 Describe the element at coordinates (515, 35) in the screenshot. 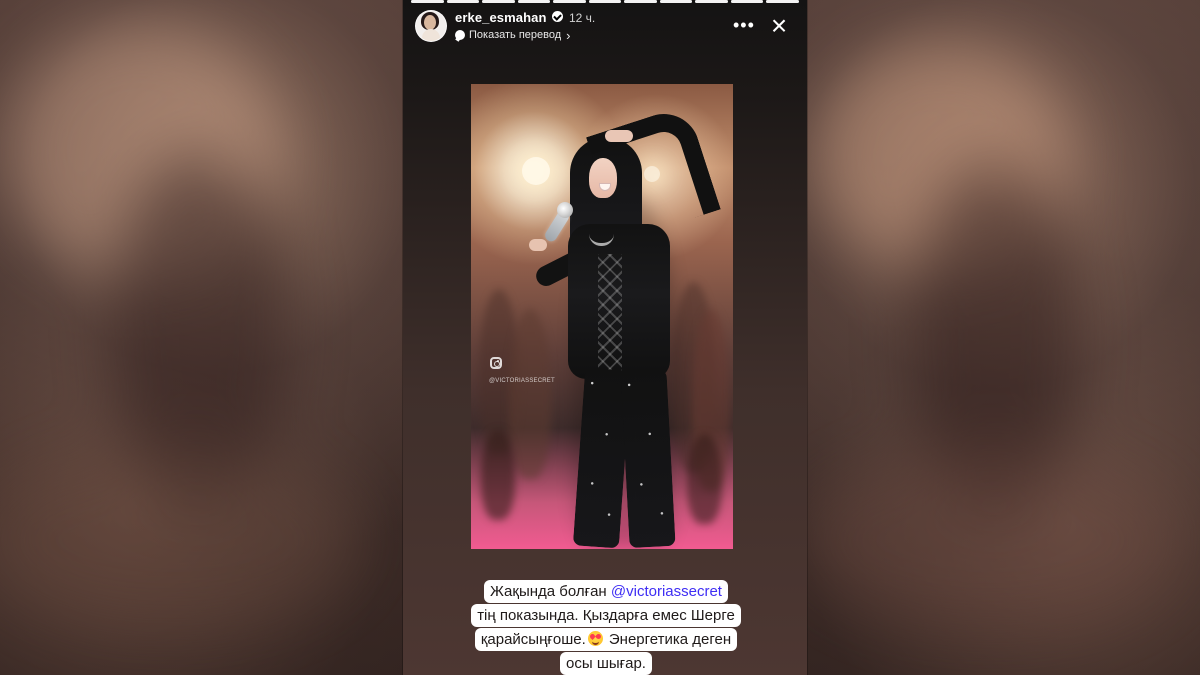

I see `translate-label: Показать перевод` at that location.